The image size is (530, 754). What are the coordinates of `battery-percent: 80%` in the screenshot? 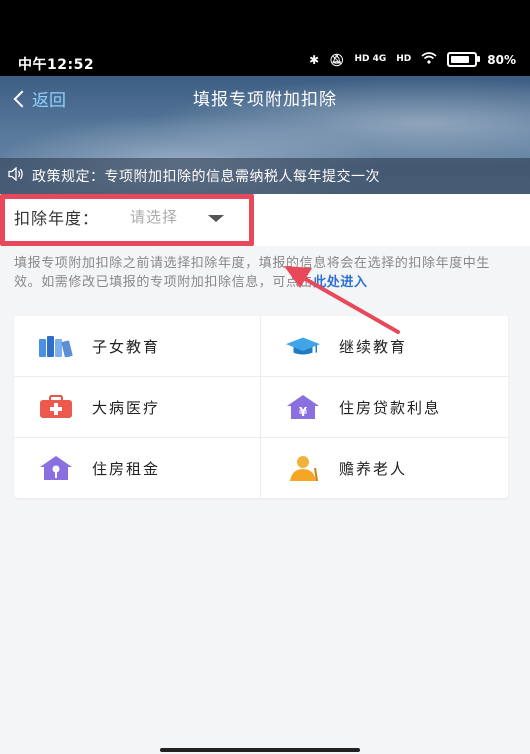 It's located at (501, 59).